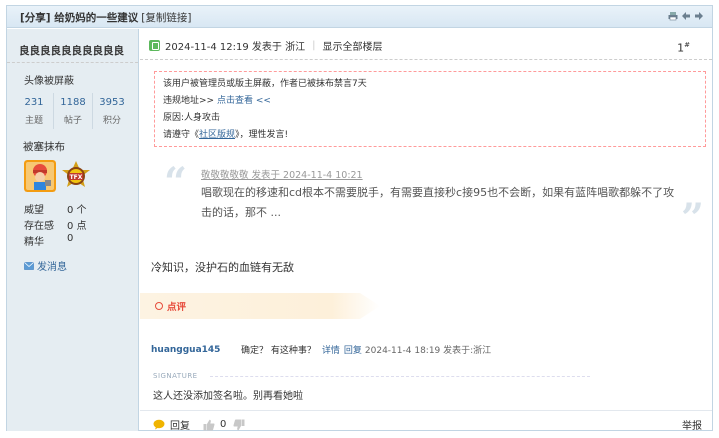  What do you see at coordinates (29, 265) in the screenshot?
I see `envelope-icon` at bounding box center [29, 265].